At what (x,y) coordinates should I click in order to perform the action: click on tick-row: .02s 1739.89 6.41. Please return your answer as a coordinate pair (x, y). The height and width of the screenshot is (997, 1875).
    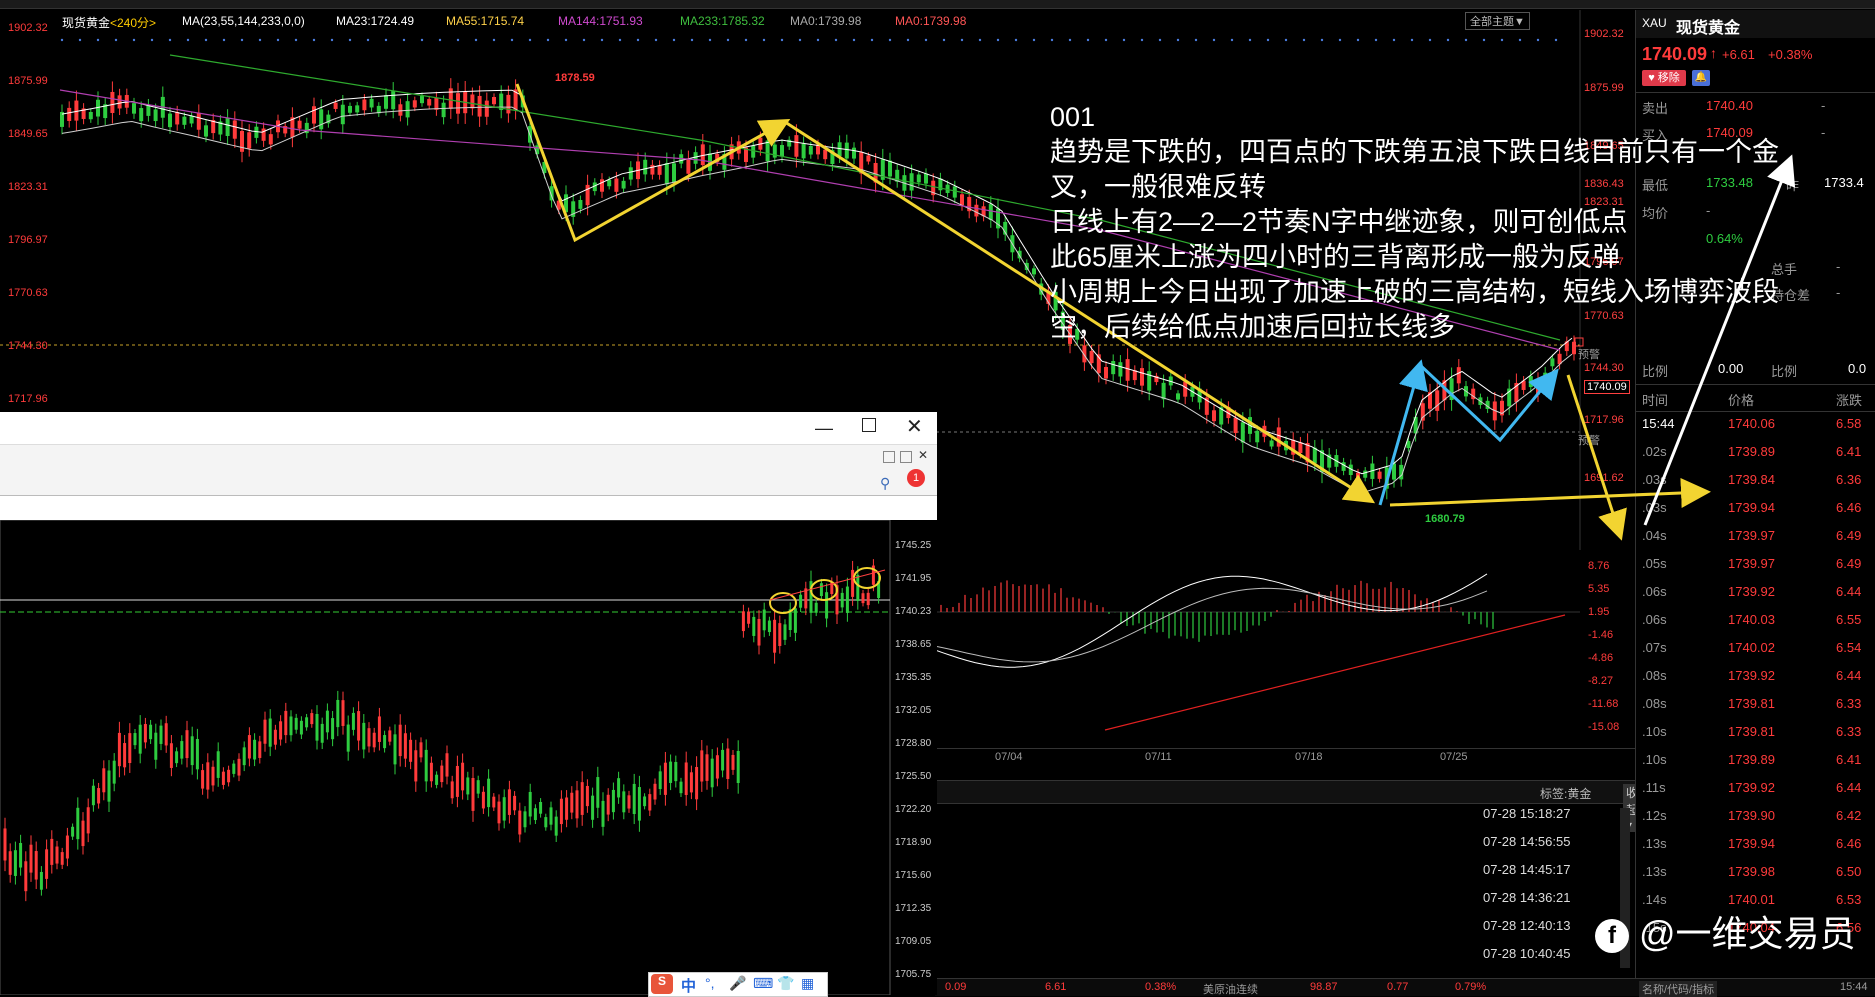
    Looking at the image, I should click on (1752, 451).